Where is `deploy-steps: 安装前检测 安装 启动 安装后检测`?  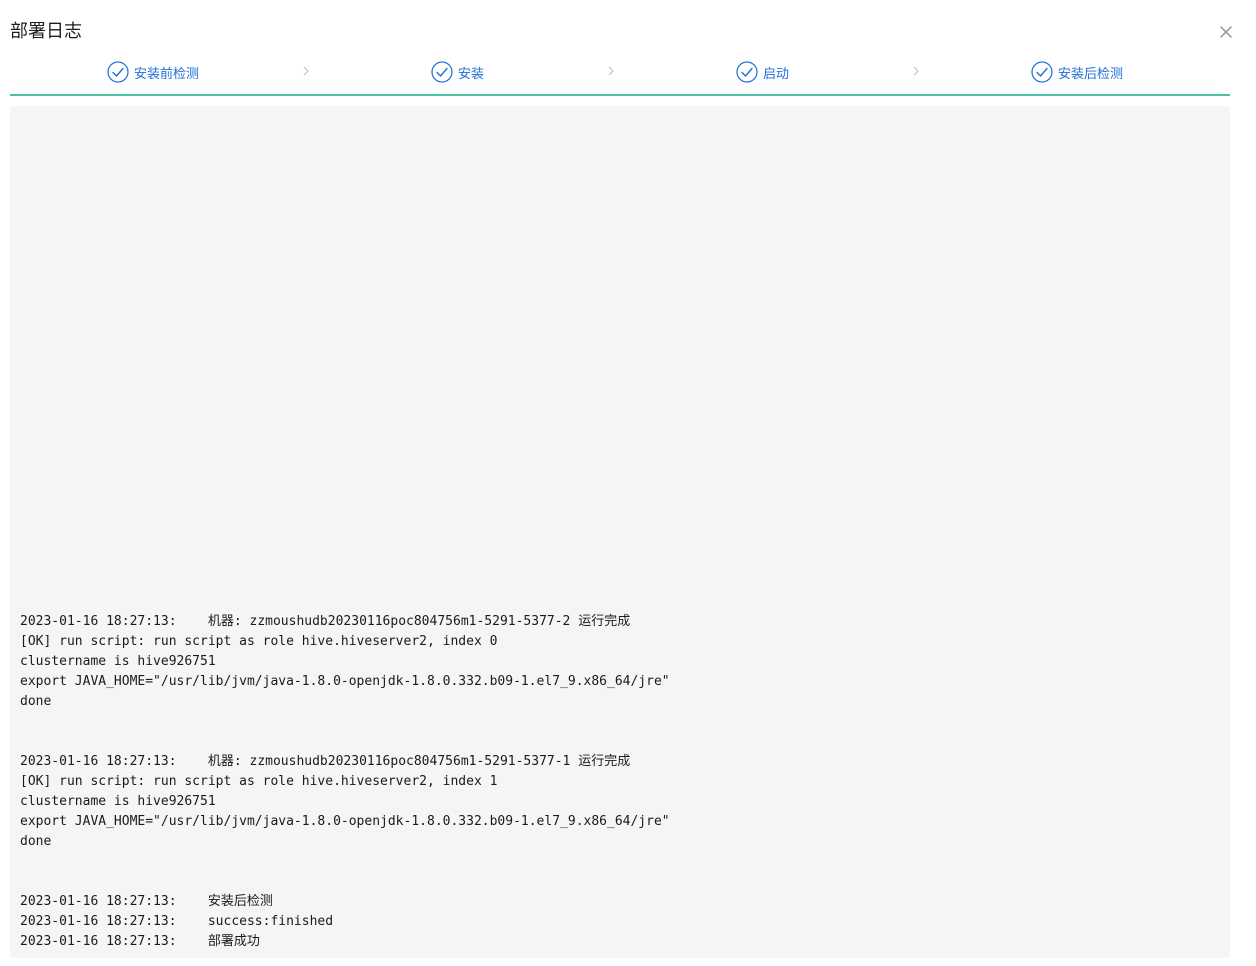 deploy-steps: 安装前检测 安装 启动 安装后检测 is located at coordinates (620, 77).